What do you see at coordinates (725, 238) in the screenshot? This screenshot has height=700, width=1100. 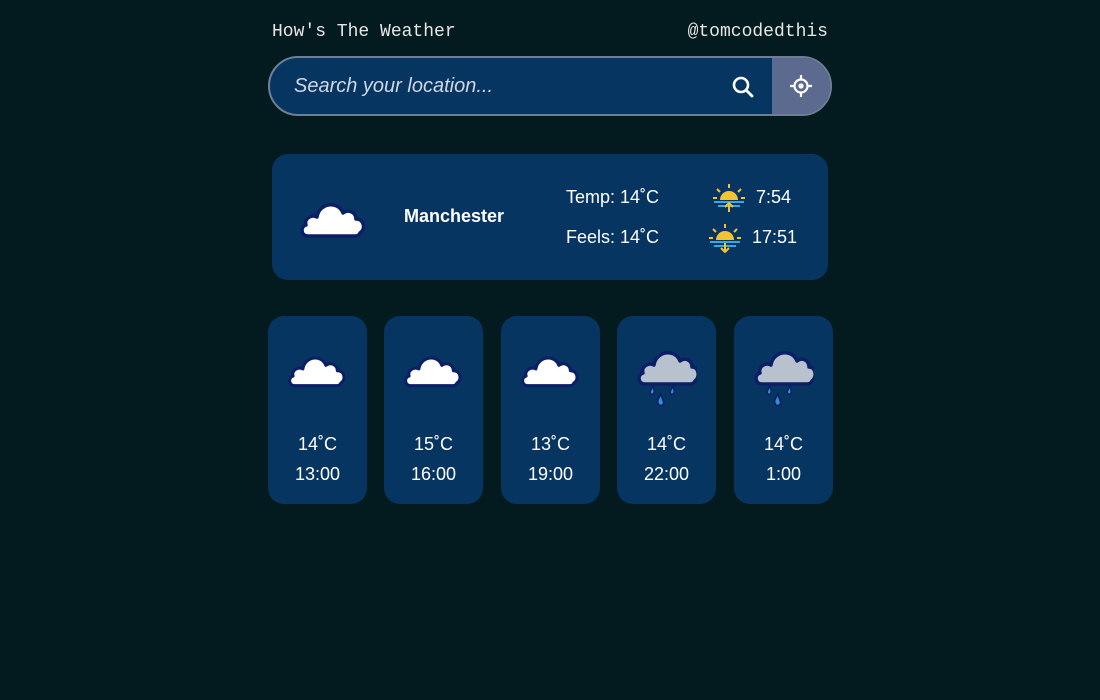 I see `sunset-icon` at bounding box center [725, 238].